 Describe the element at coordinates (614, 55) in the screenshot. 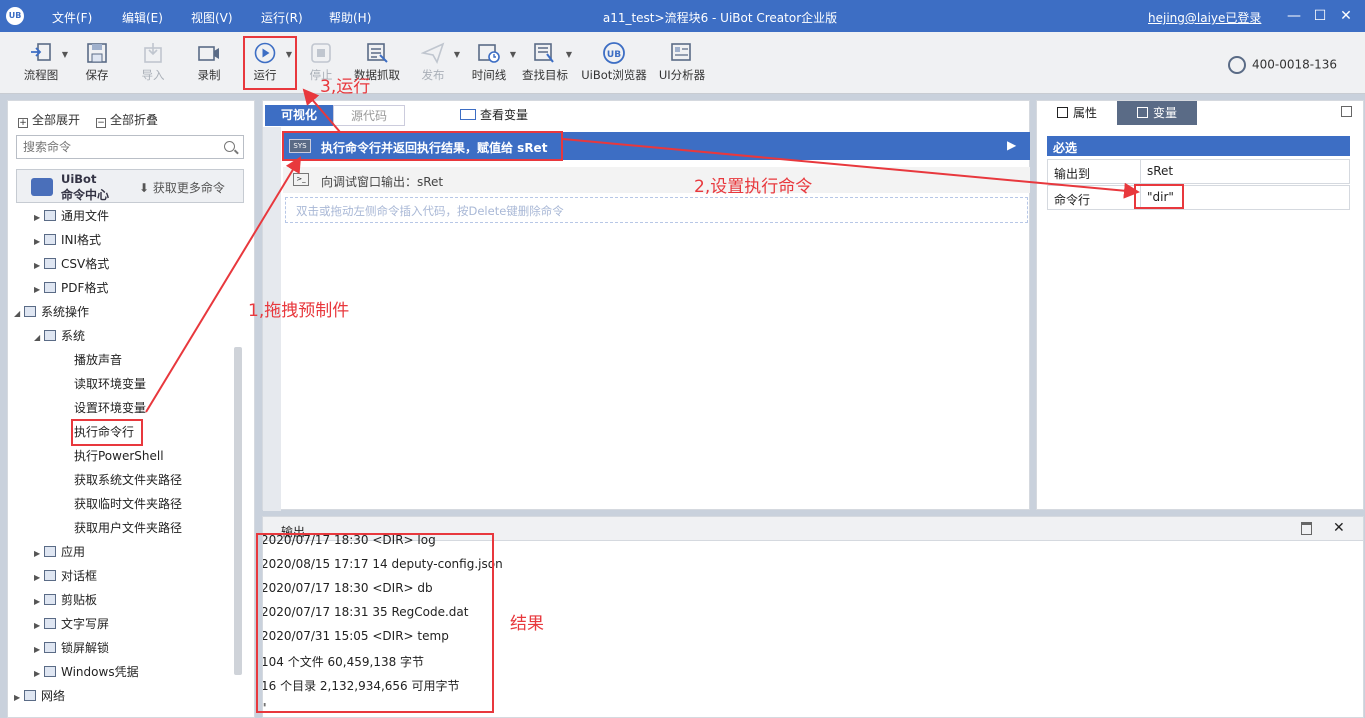

I see `svg-text: UB` at that location.